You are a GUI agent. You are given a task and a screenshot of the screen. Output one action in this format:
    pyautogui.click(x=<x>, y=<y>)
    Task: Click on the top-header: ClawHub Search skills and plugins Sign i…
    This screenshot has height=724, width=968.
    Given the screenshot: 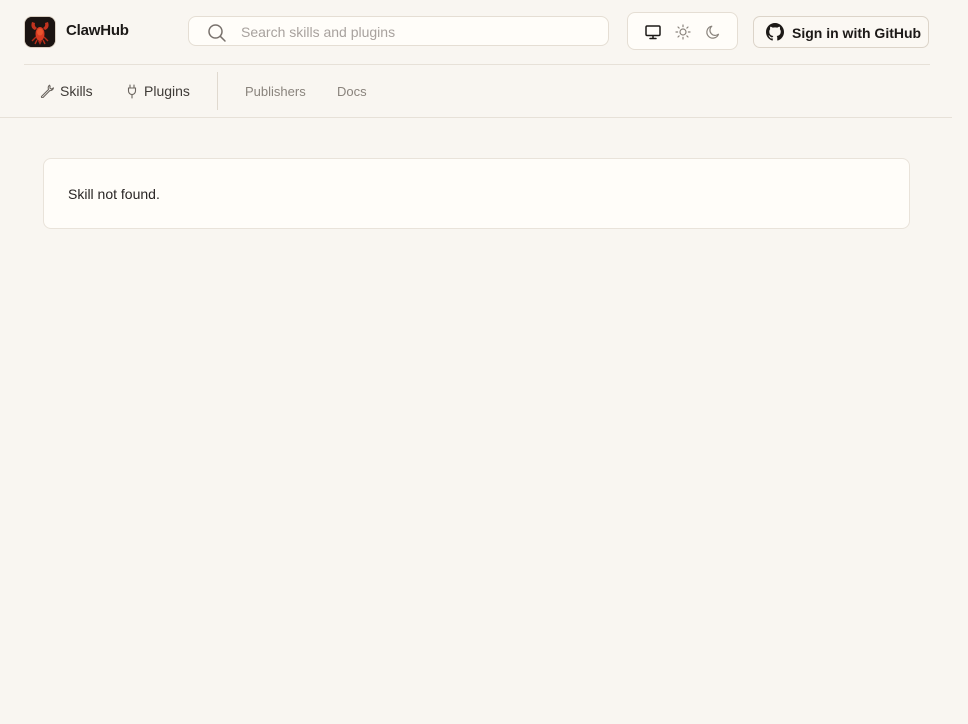 What is the action you would take?
    pyautogui.click(x=477, y=32)
    